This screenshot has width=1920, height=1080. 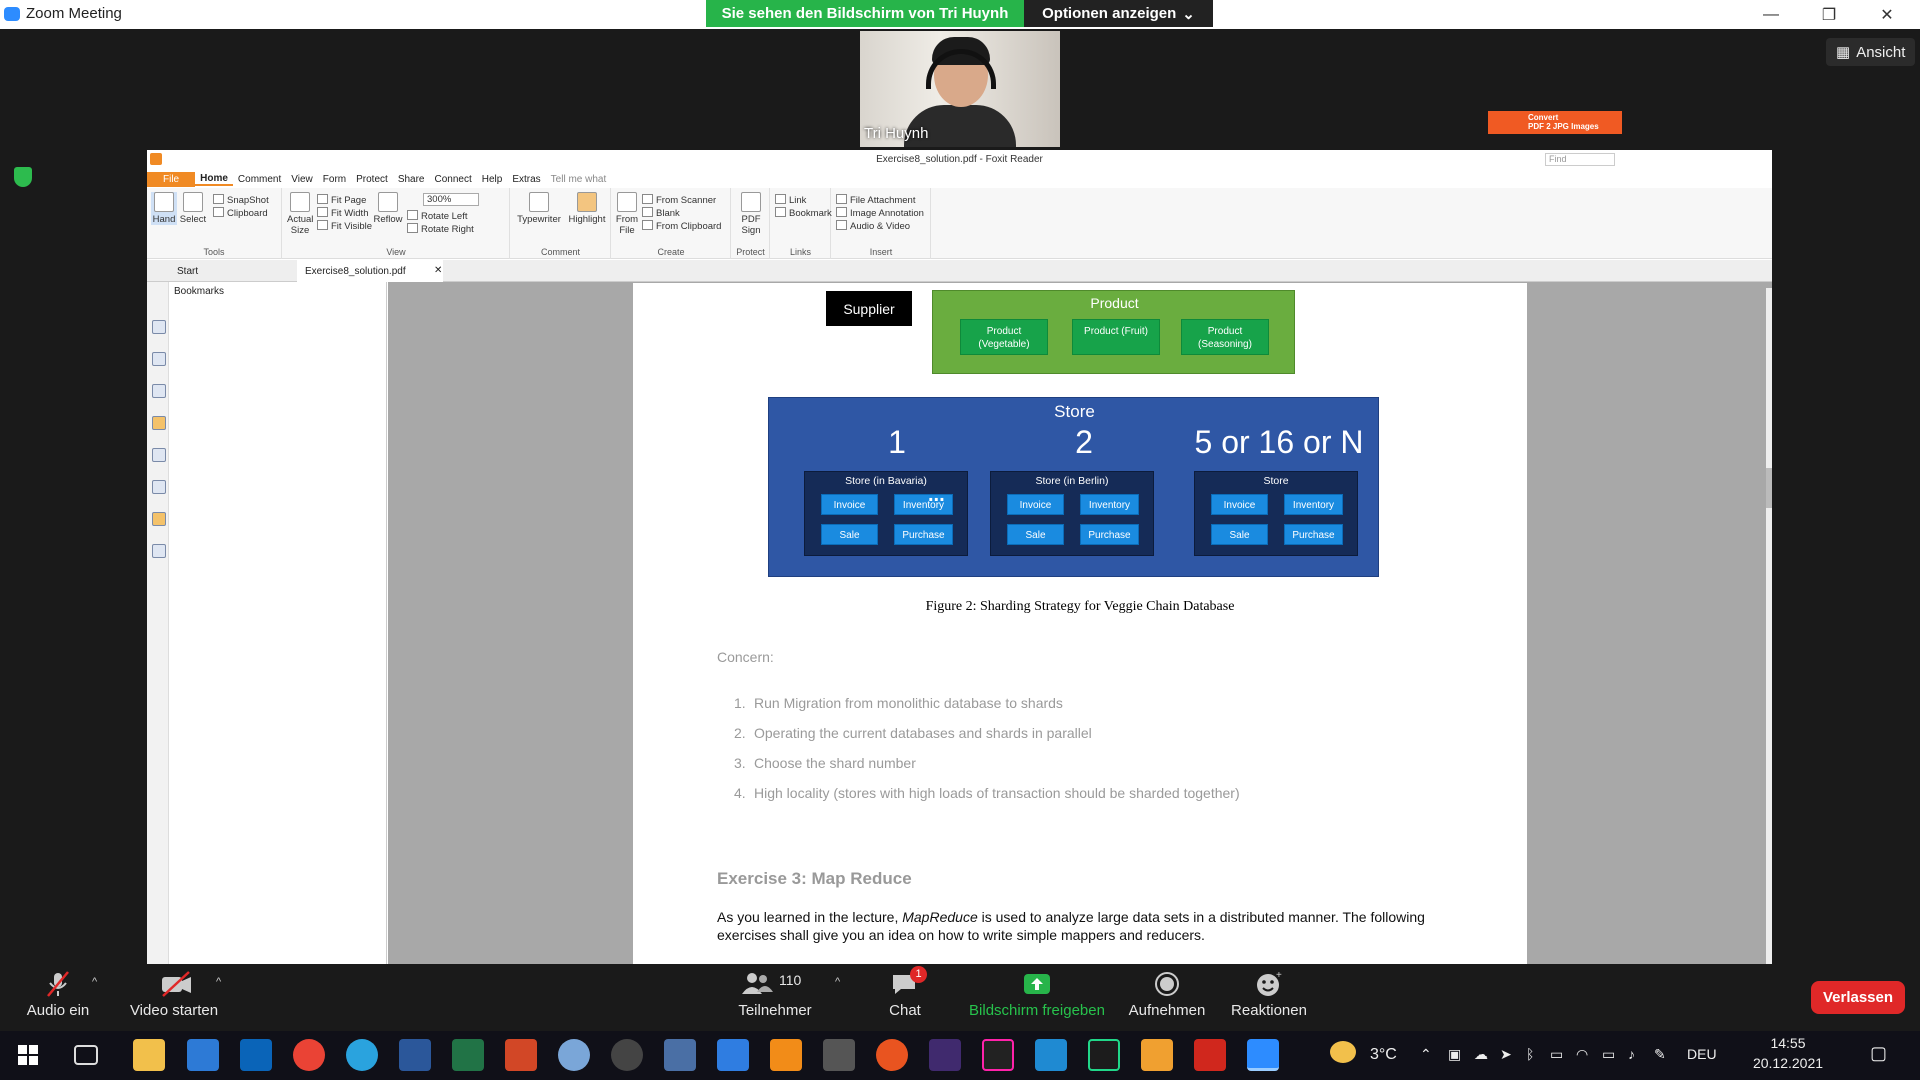 I want to click on convert-pdf-jpg-button: Convert PDF 2 JPG Images, so click(x=1555, y=122).